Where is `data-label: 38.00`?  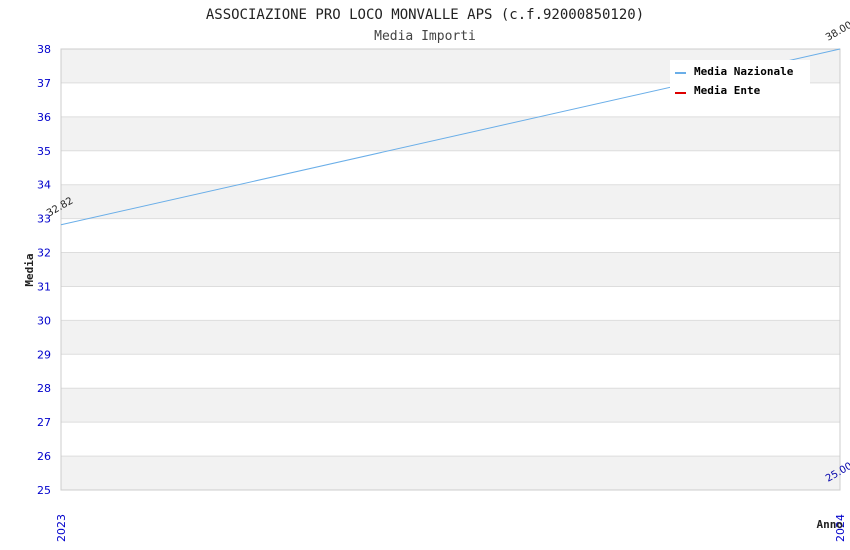
data-label: 38.00 is located at coordinates (837, 32).